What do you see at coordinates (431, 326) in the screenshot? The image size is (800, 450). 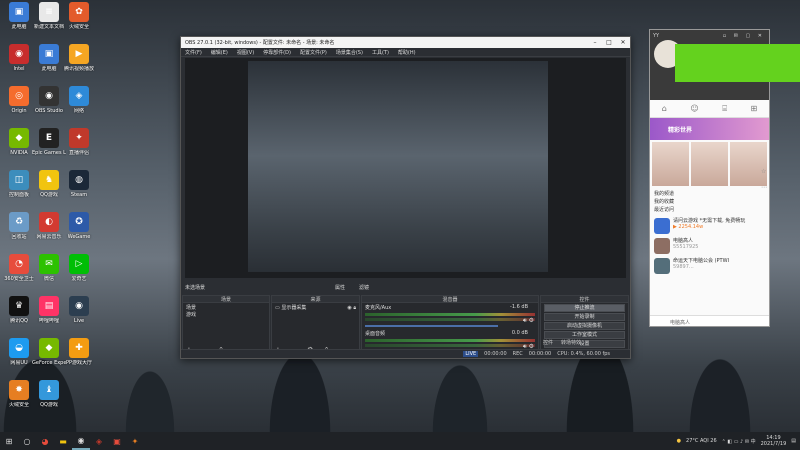 I see `volume-slider` at bounding box center [431, 326].